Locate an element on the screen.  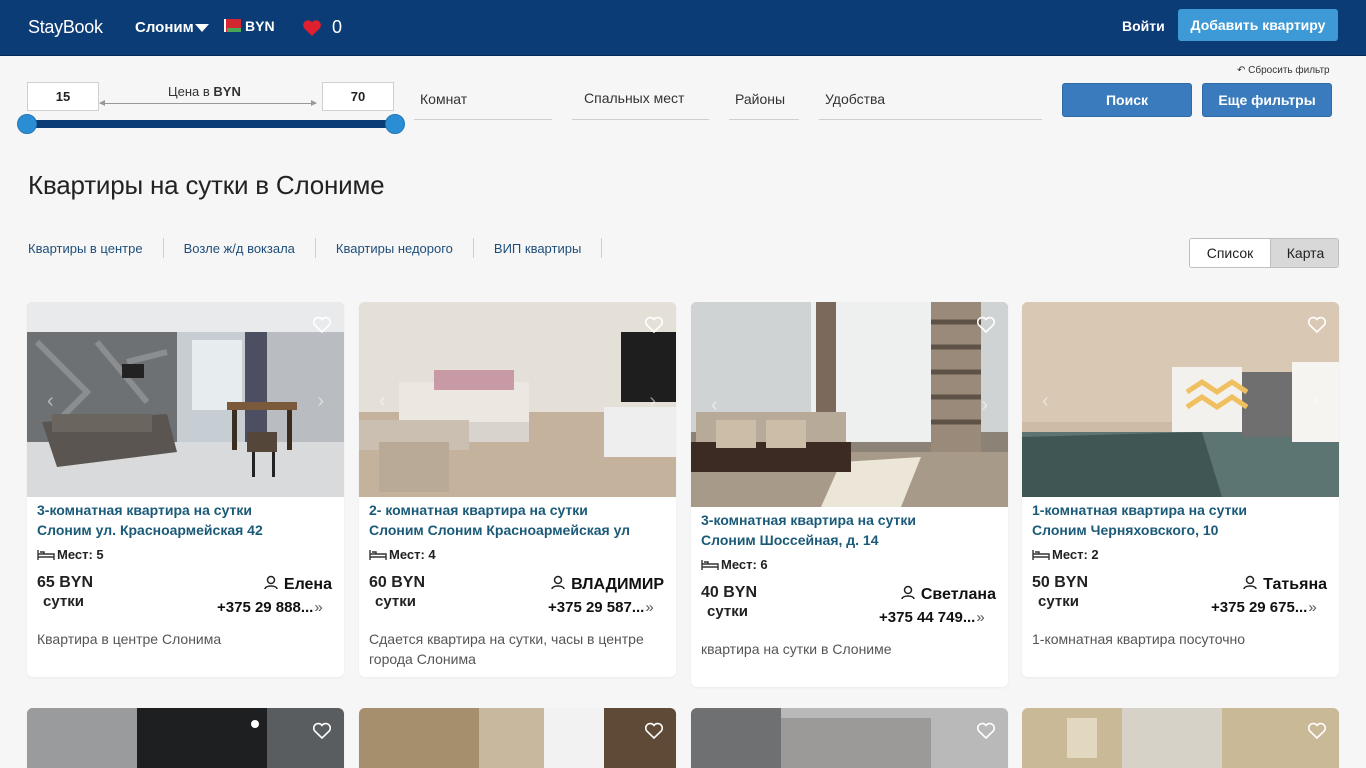
price-slider-track is located at coordinates (211, 124).